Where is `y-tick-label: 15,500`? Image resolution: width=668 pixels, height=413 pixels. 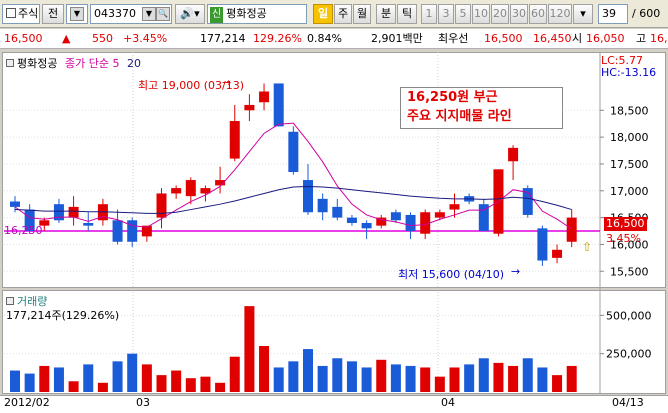 y-tick-label: 15,500 is located at coordinates (629, 271).